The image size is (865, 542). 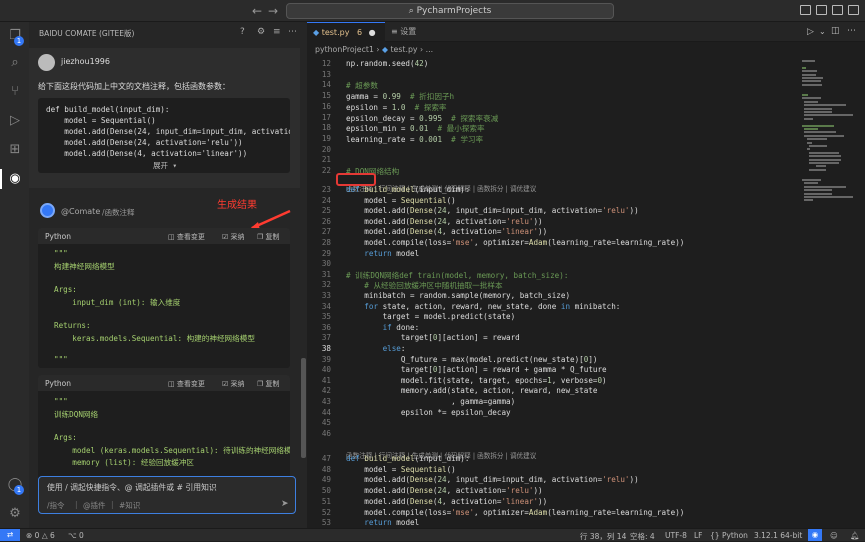 I want to click on indentation: 空格: 4, so click(x=642, y=536).